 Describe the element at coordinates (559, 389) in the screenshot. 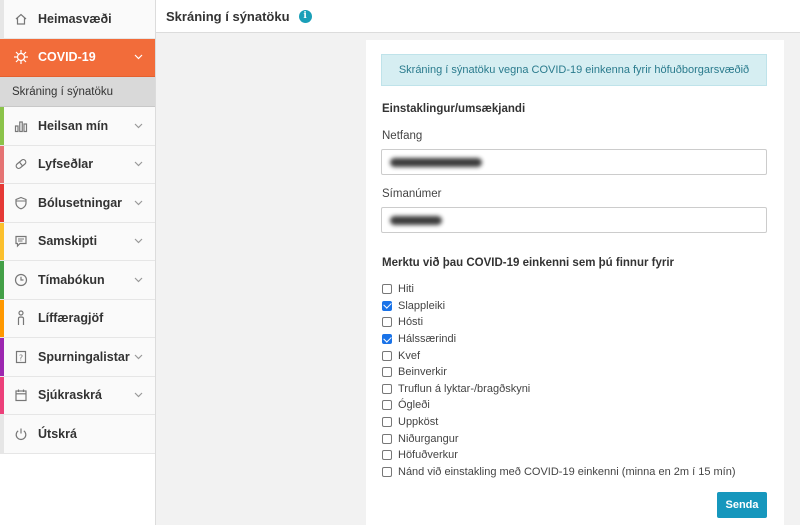

I see `symptom-checkbox-row: Truflun á lyktar-/bragðskyni` at that location.